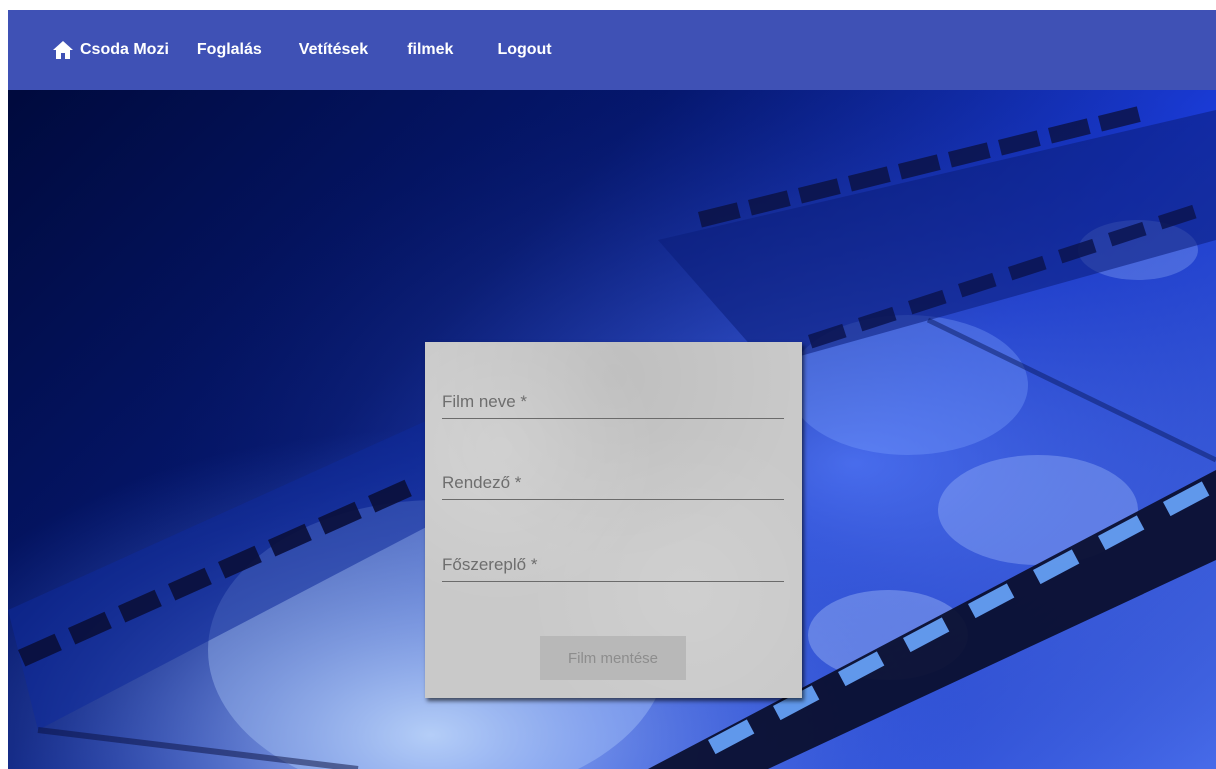 The image size is (1216, 769). I want to click on lead-actor-field, so click(613, 561).